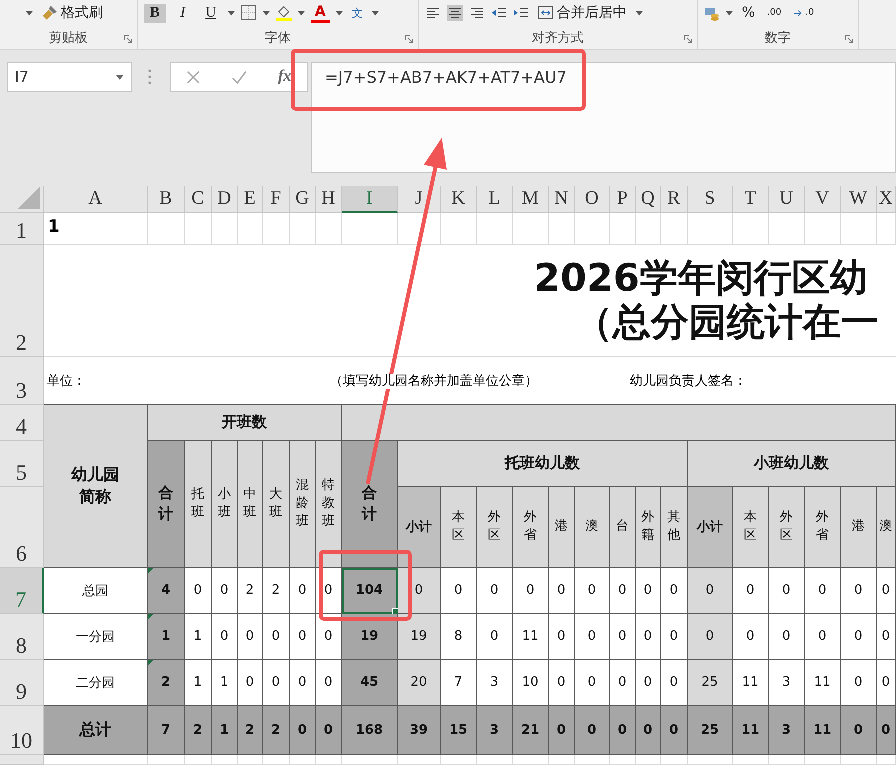  What do you see at coordinates (22, 591) in the screenshot?
I see `row-header: 7` at bounding box center [22, 591].